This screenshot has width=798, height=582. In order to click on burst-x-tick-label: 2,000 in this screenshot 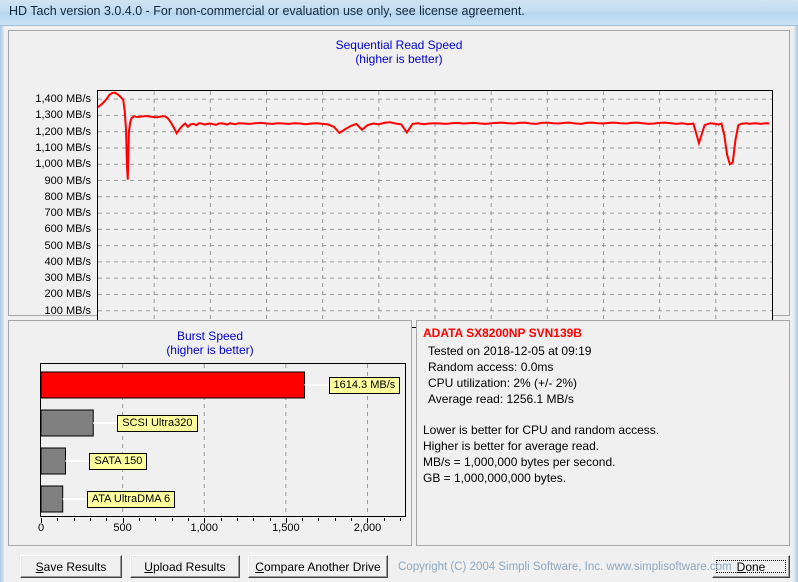, I will do `click(367, 528)`.